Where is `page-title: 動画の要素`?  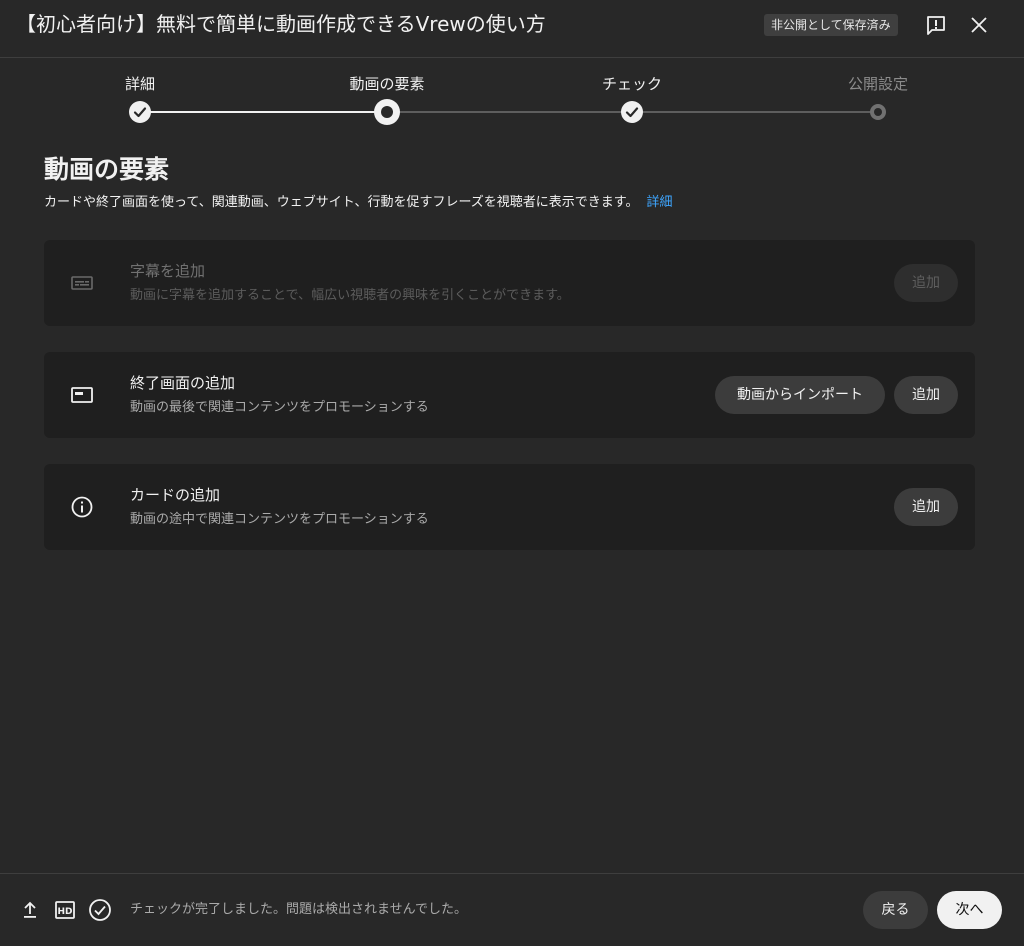
page-title: 動画の要素 is located at coordinates (107, 169).